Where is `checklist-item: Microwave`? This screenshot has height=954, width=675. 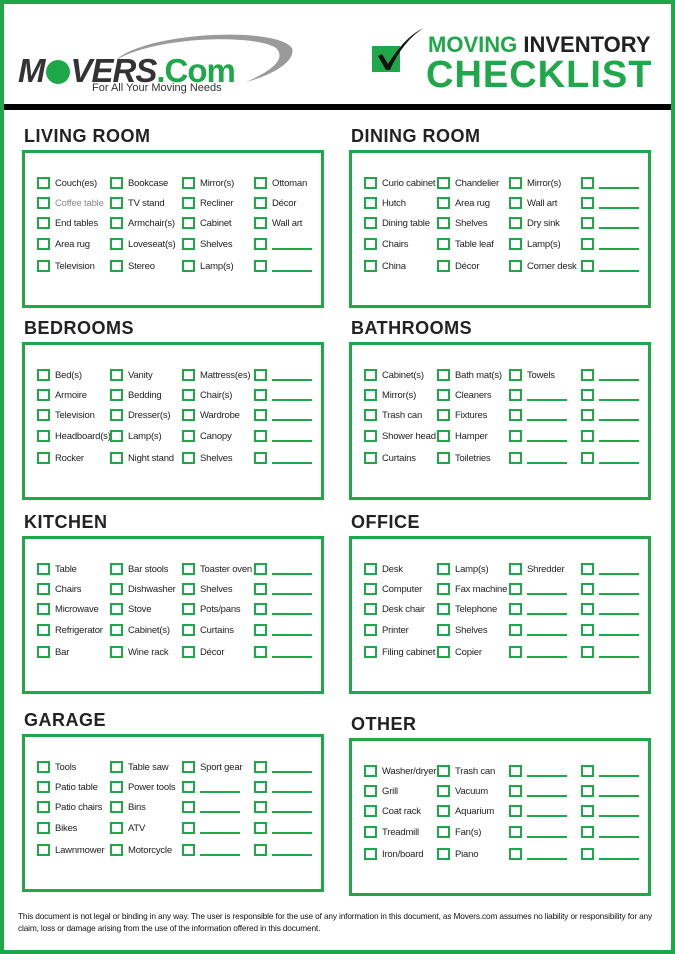
checklist-item: Microwave is located at coordinates (68, 609).